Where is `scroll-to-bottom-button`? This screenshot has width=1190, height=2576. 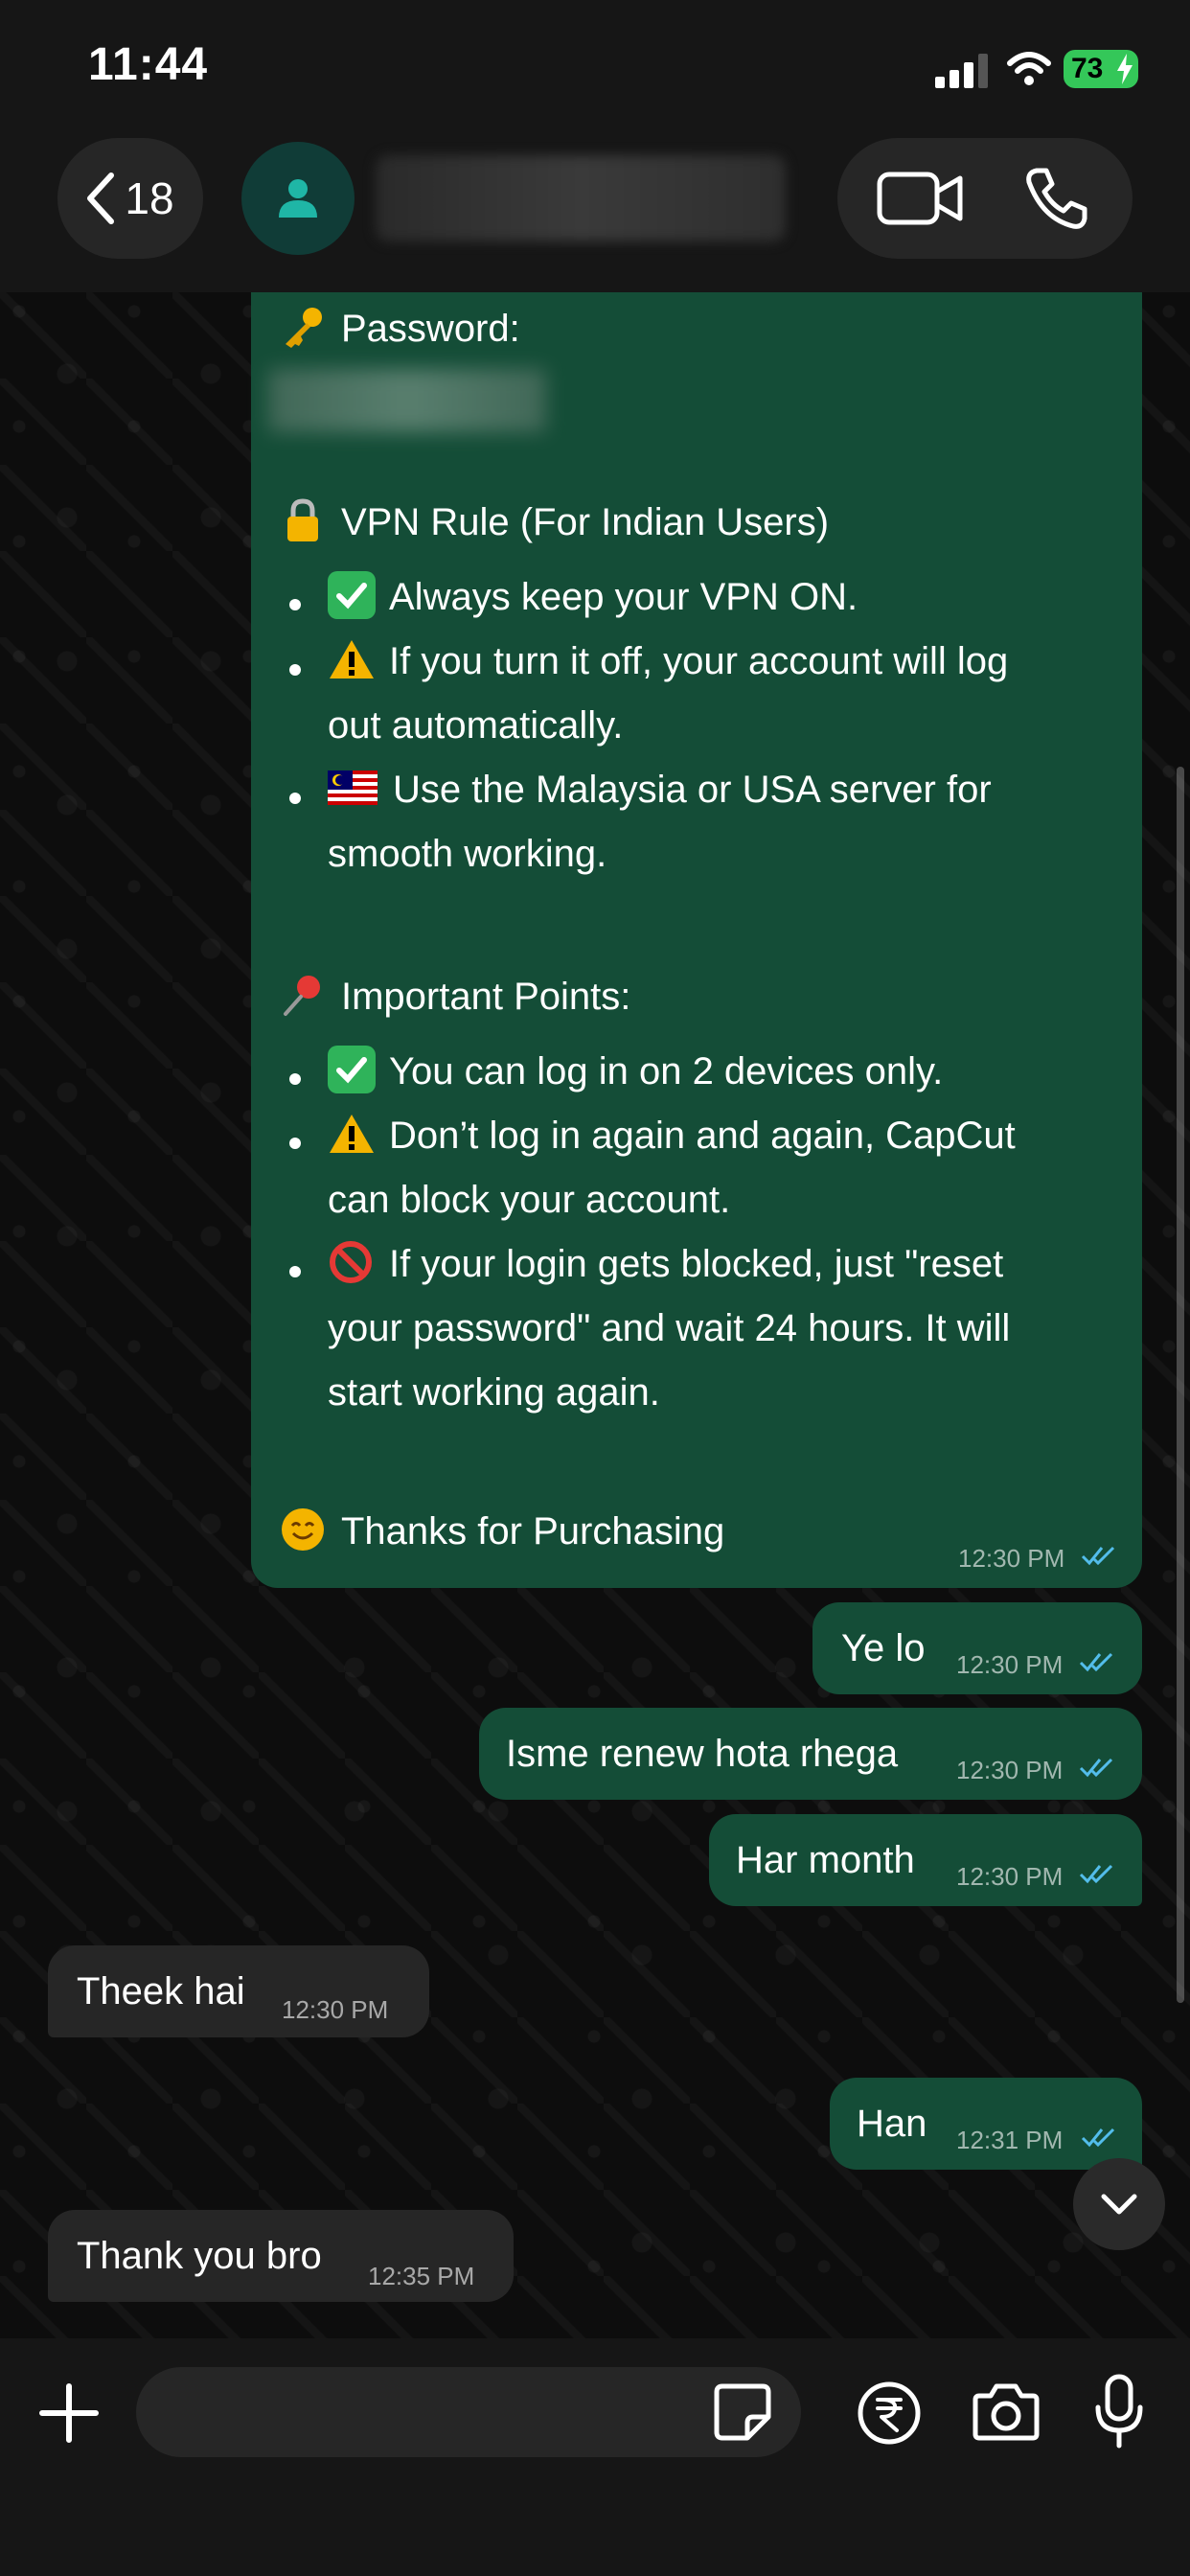
scroll-to-bottom-button is located at coordinates (1119, 2204).